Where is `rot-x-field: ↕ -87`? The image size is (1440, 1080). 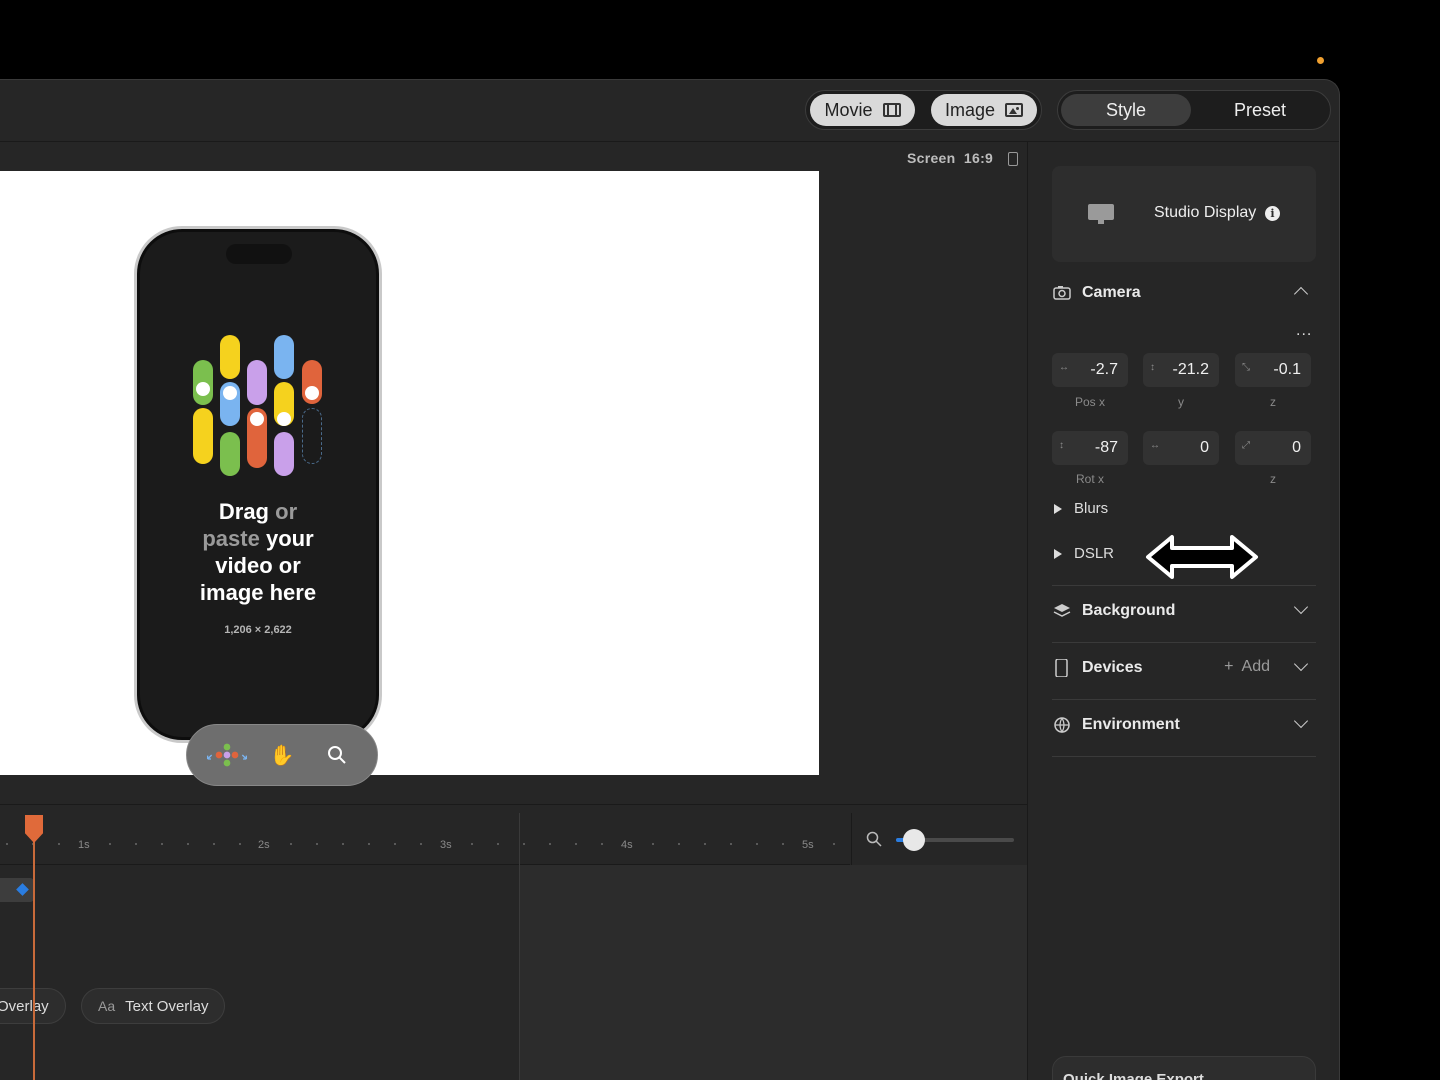
rot-x-field: ↕ -87 is located at coordinates (1090, 448).